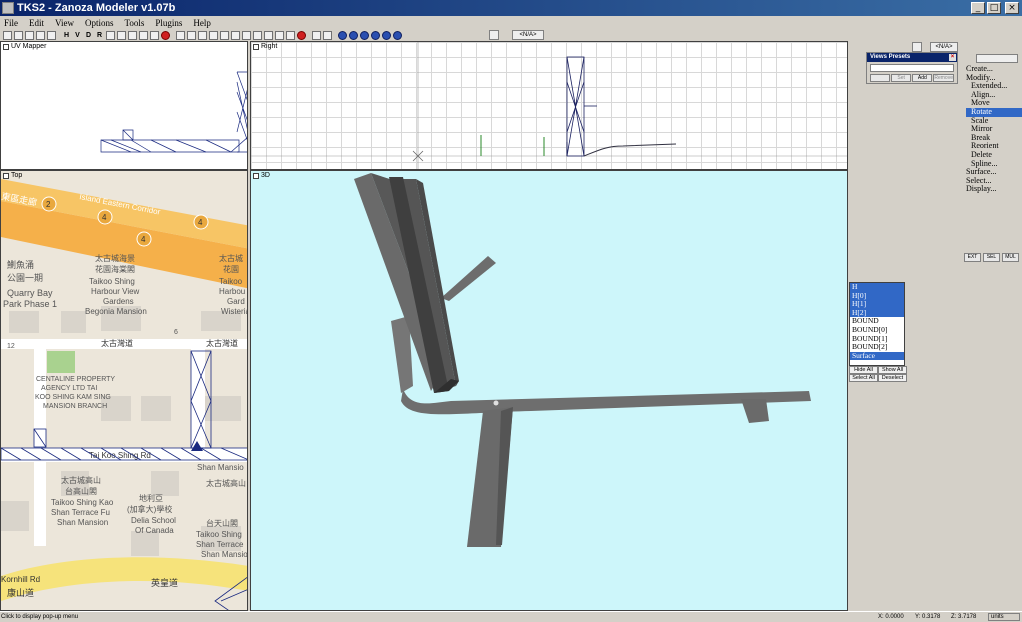 This screenshot has width=1022, height=622. What do you see at coordinates (327, 35) in the screenshot?
I see `circle-select-icon` at bounding box center [327, 35].